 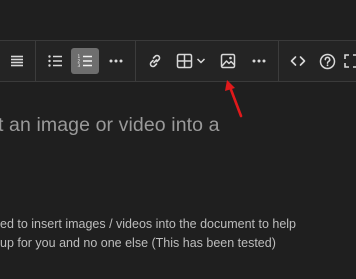 I want to click on insert-link-button, so click(x=155, y=61).